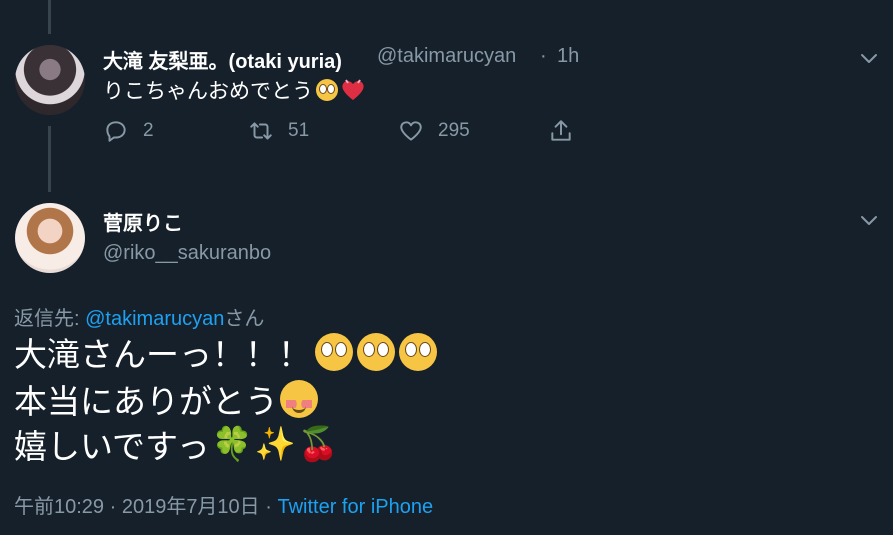 The height and width of the screenshot is (535, 893). Describe the element at coordinates (278, 131) in the screenshot. I see `retweet-action: 51` at that location.